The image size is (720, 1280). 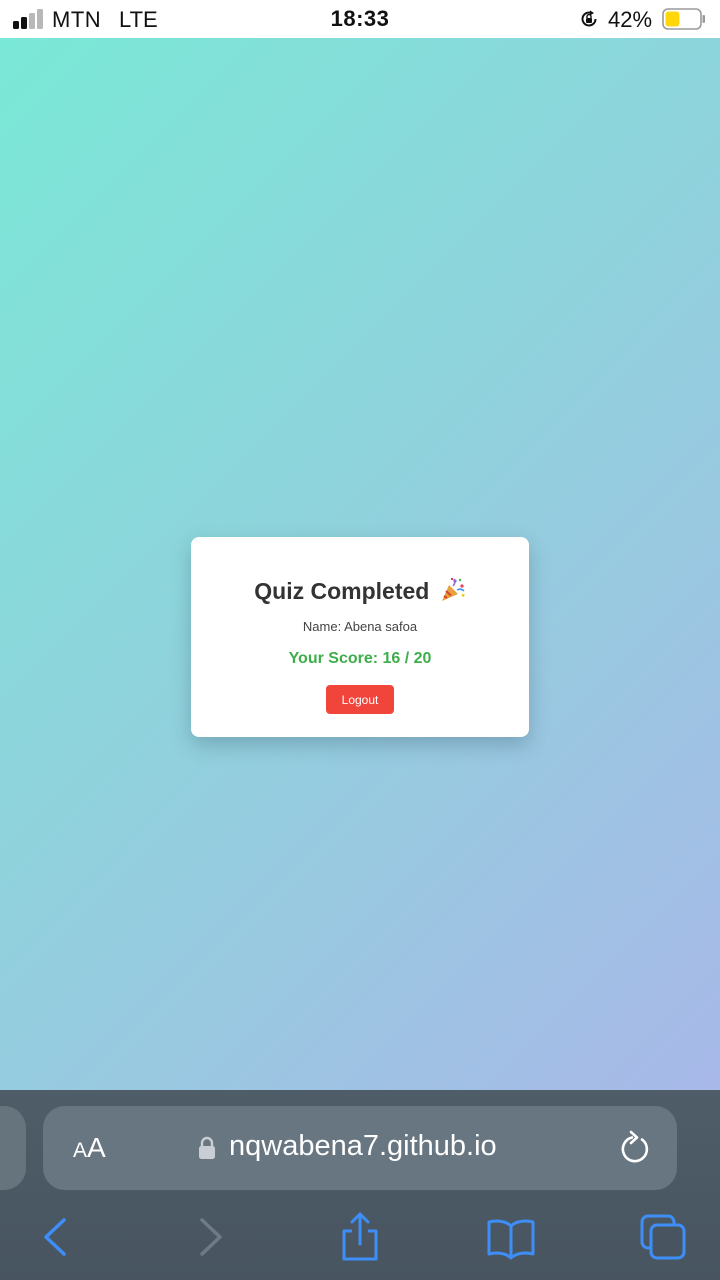 I want to click on forward-icon, so click(x=211, y=1237).